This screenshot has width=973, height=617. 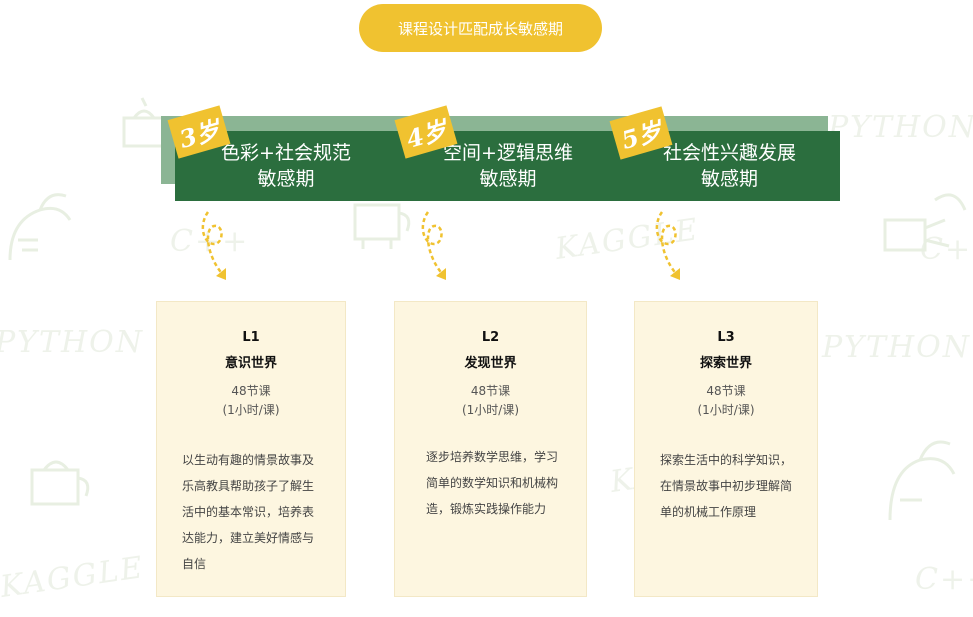 What do you see at coordinates (248, 486) in the screenshot?
I see `desc-line: 乐高教具帮助孩子了解生` at bounding box center [248, 486].